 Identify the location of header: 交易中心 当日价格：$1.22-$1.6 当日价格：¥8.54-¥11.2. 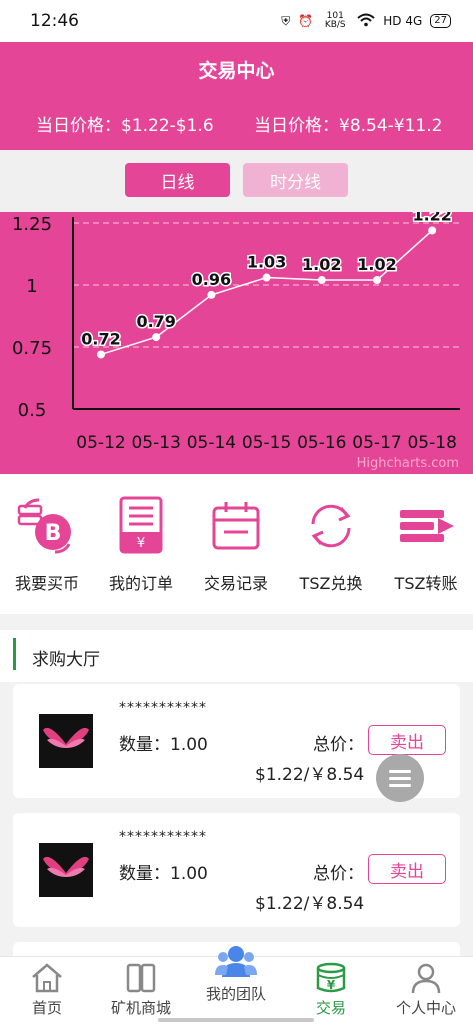
(236, 96).